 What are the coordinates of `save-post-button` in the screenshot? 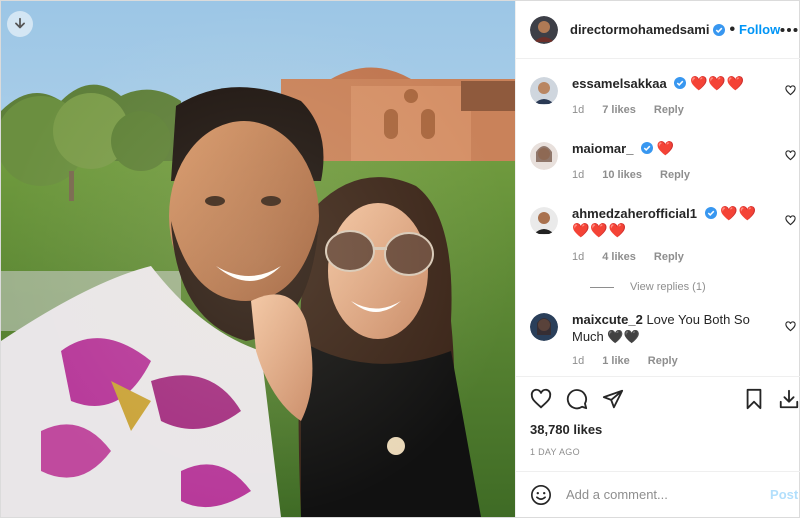 It's located at (789, 399).